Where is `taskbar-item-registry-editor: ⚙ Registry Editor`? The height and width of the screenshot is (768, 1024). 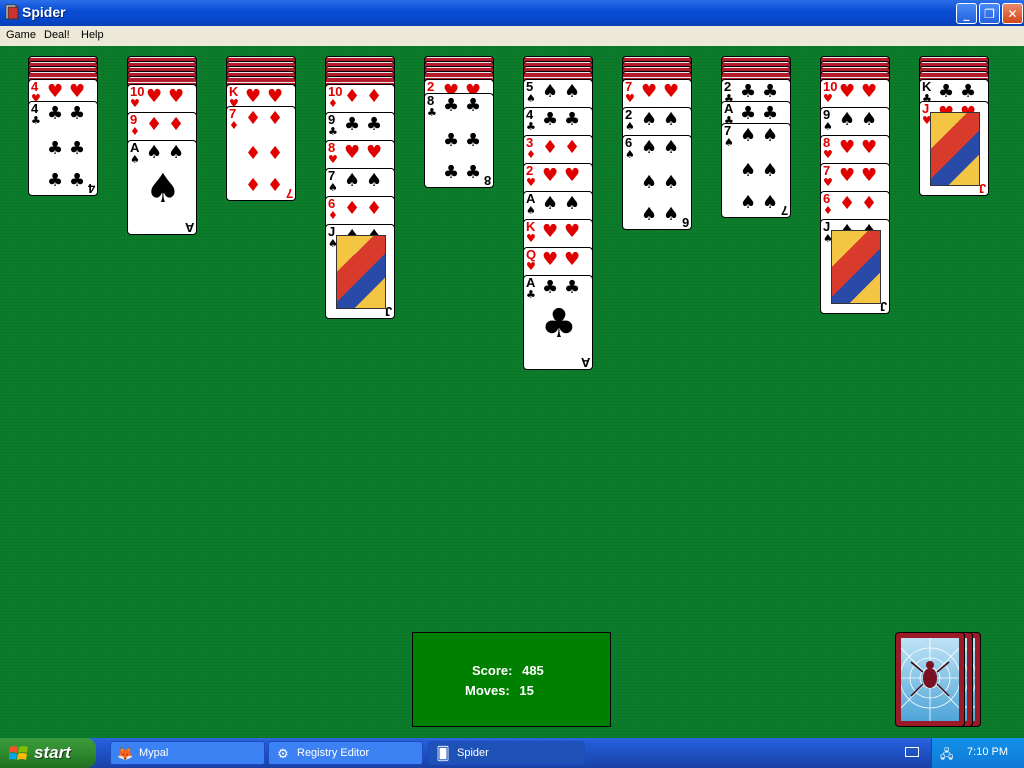 taskbar-item-registry-editor: ⚙ Registry Editor is located at coordinates (345, 753).